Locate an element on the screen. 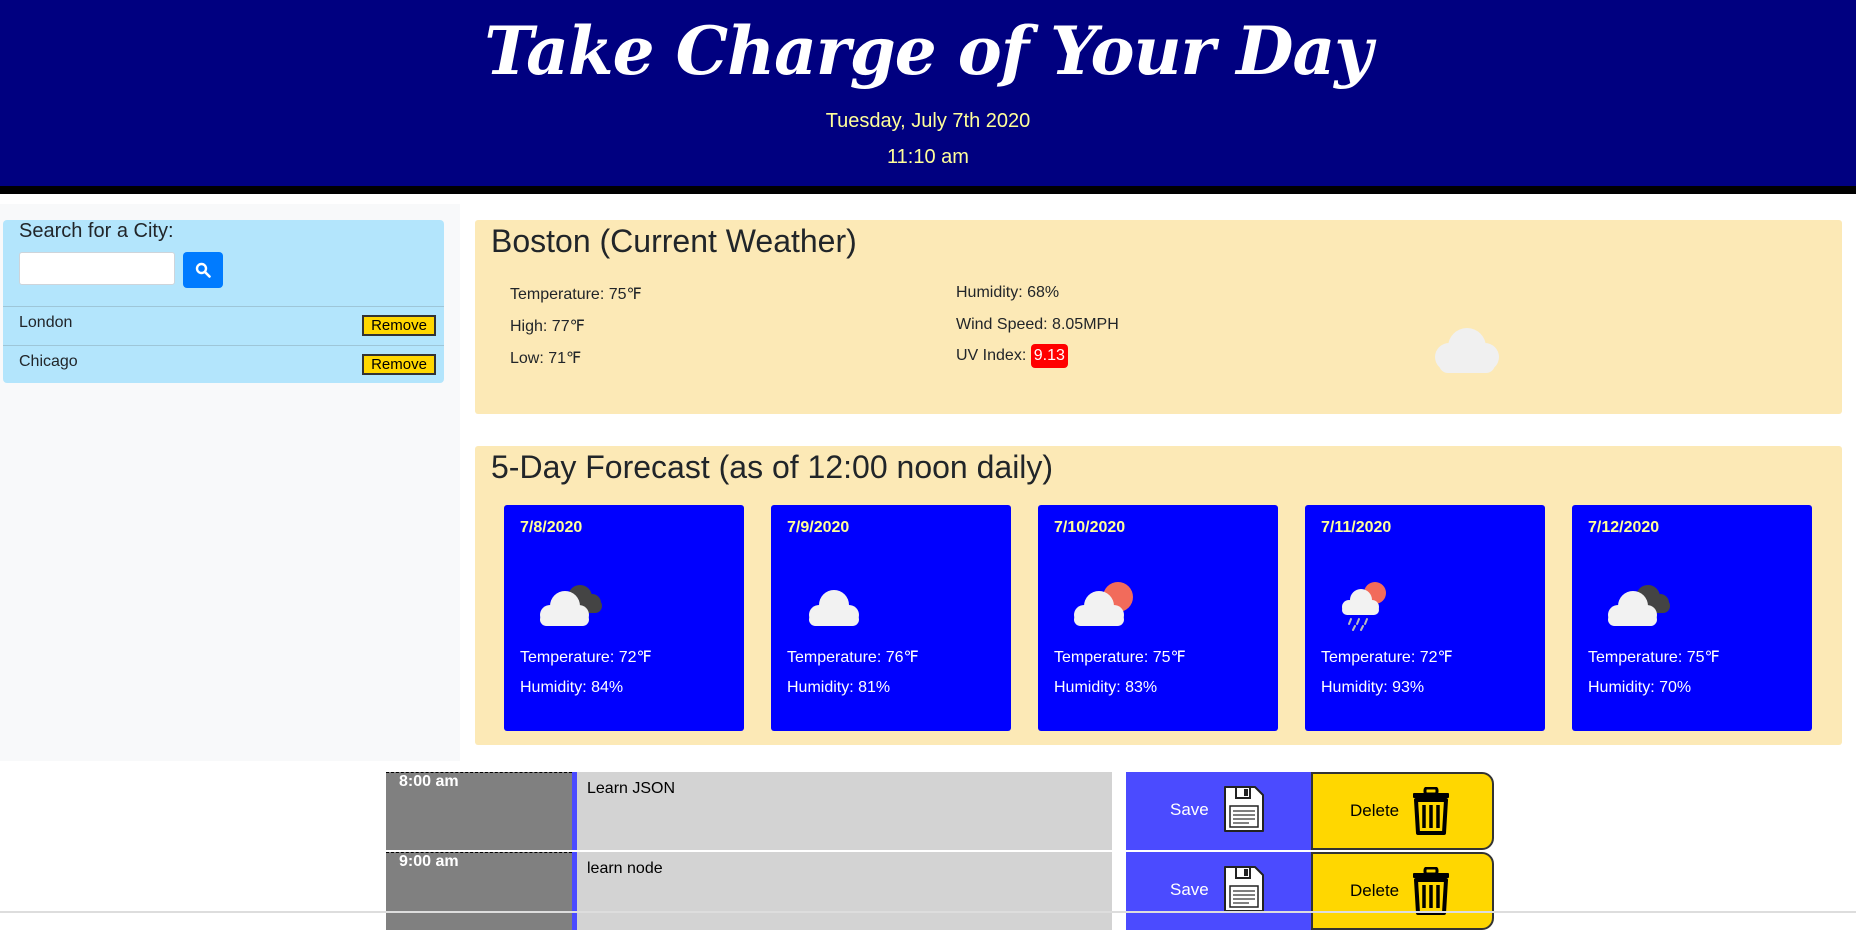 This screenshot has width=1856, height=930. planner-row: 9:00 am learn node Save Delete is located at coordinates (940, 891).